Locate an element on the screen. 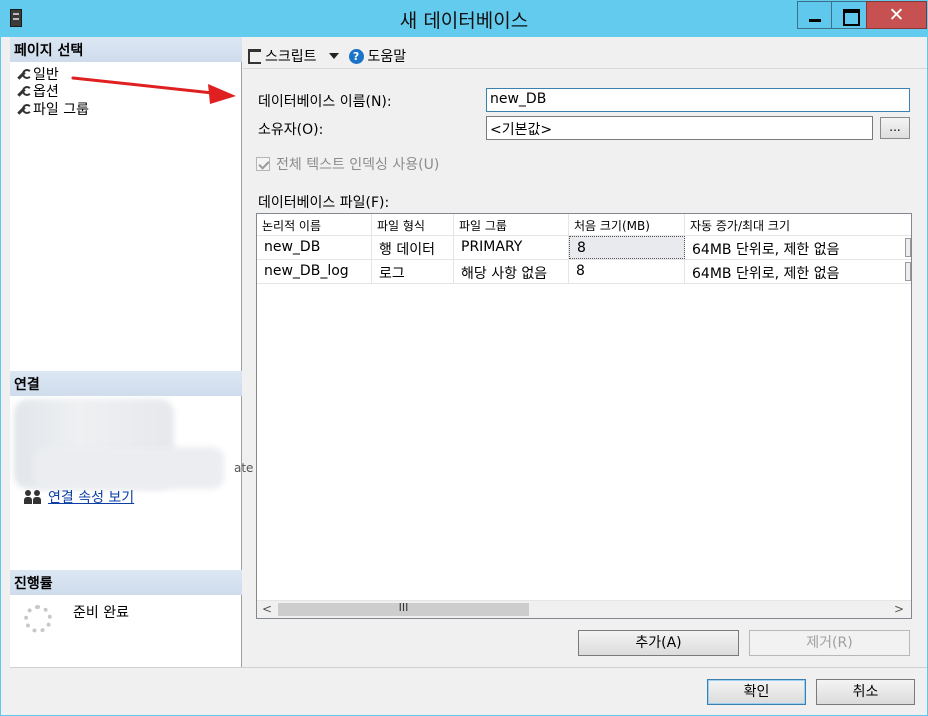 Image resolution: width=928 pixels, height=716 pixels. chevron-down-icon is located at coordinates (333, 56).